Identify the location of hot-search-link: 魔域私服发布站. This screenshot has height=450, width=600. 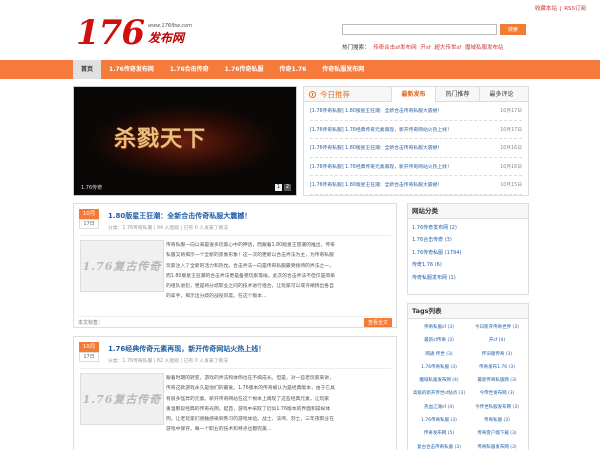
(484, 48).